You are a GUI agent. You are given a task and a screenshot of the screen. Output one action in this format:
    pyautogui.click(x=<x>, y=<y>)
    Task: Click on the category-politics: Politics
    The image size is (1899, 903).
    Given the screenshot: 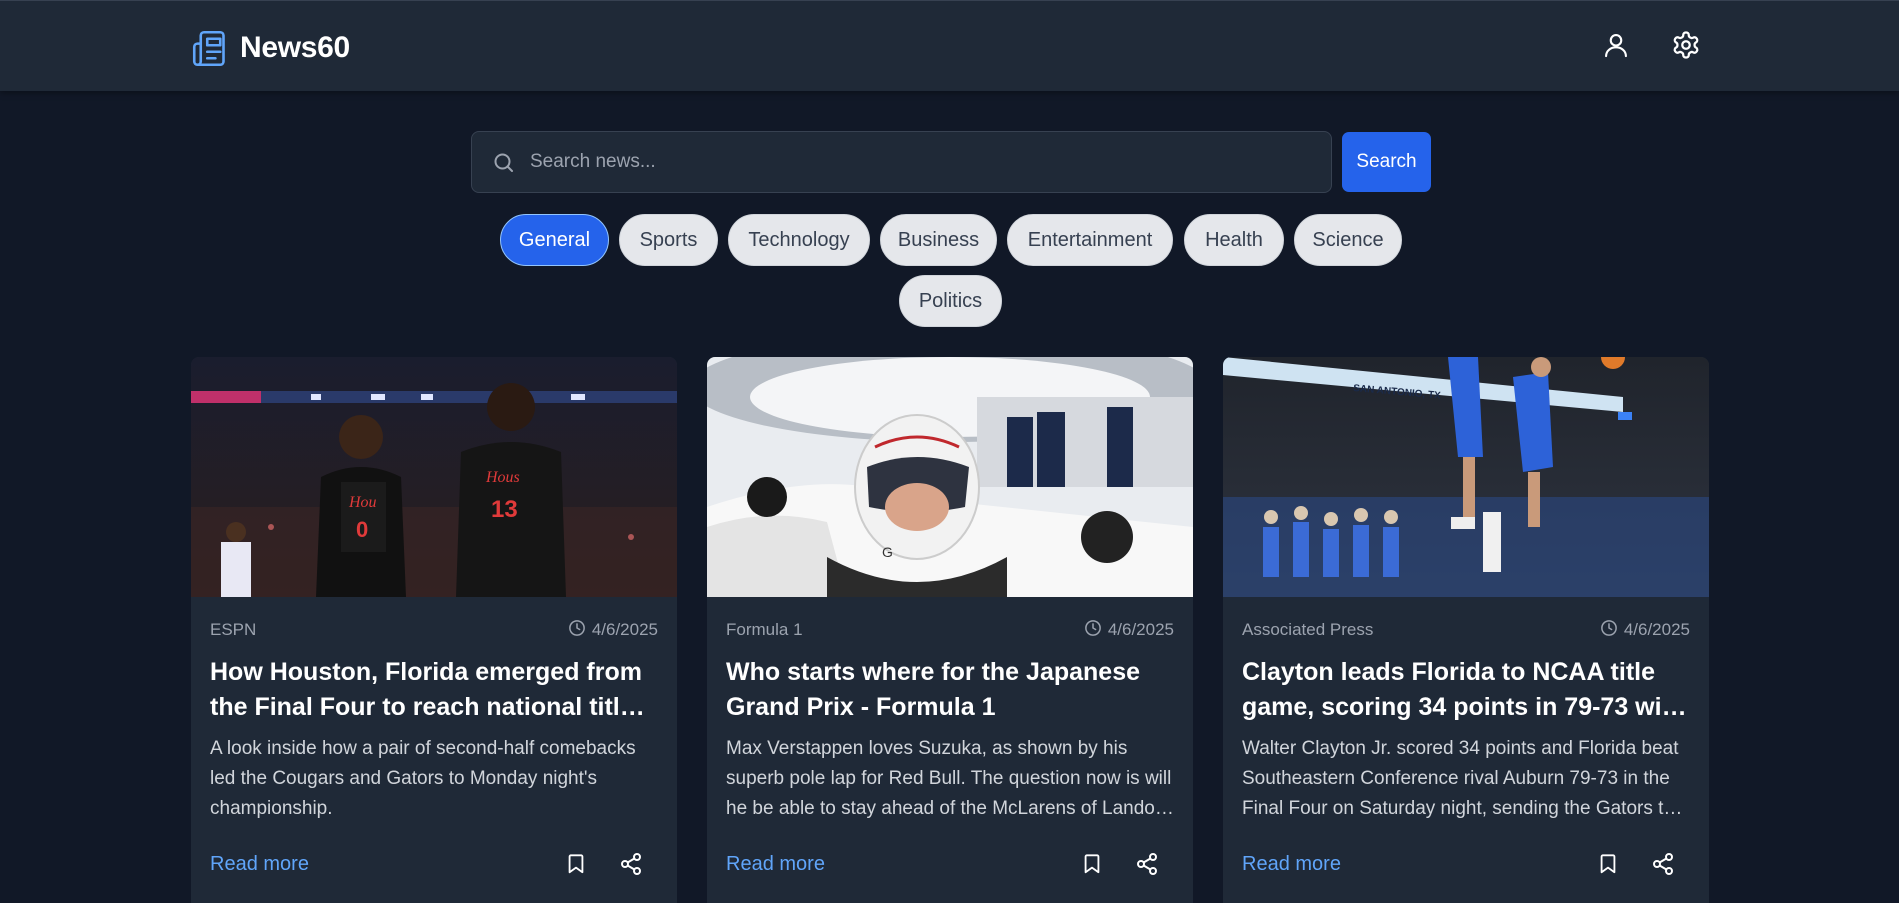 What is the action you would take?
    pyautogui.click(x=950, y=301)
    